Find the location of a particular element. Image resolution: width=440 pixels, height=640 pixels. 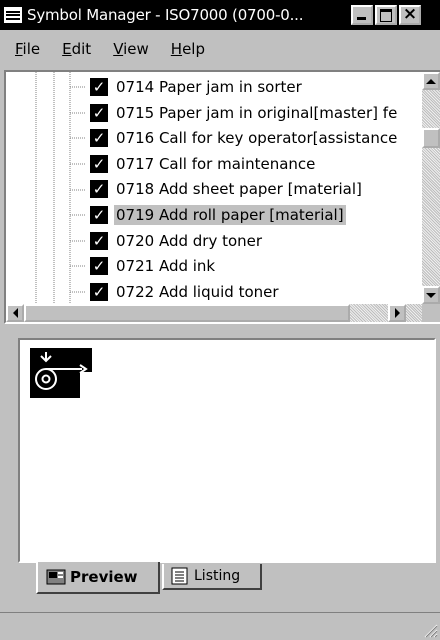

tab-listing: Listing is located at coordinates (212, 577).